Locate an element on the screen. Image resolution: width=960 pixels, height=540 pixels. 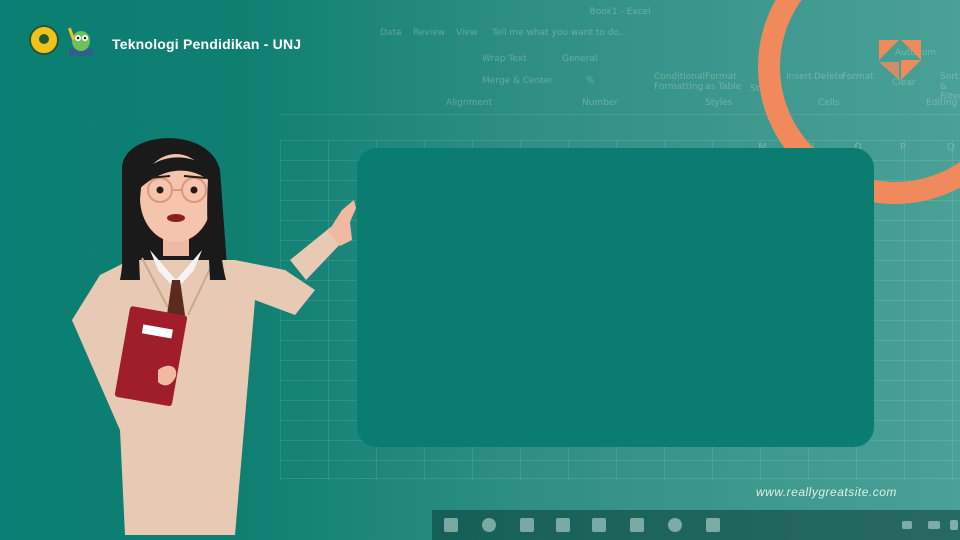
unj-logo-icon is located at coordinates (44, 40).